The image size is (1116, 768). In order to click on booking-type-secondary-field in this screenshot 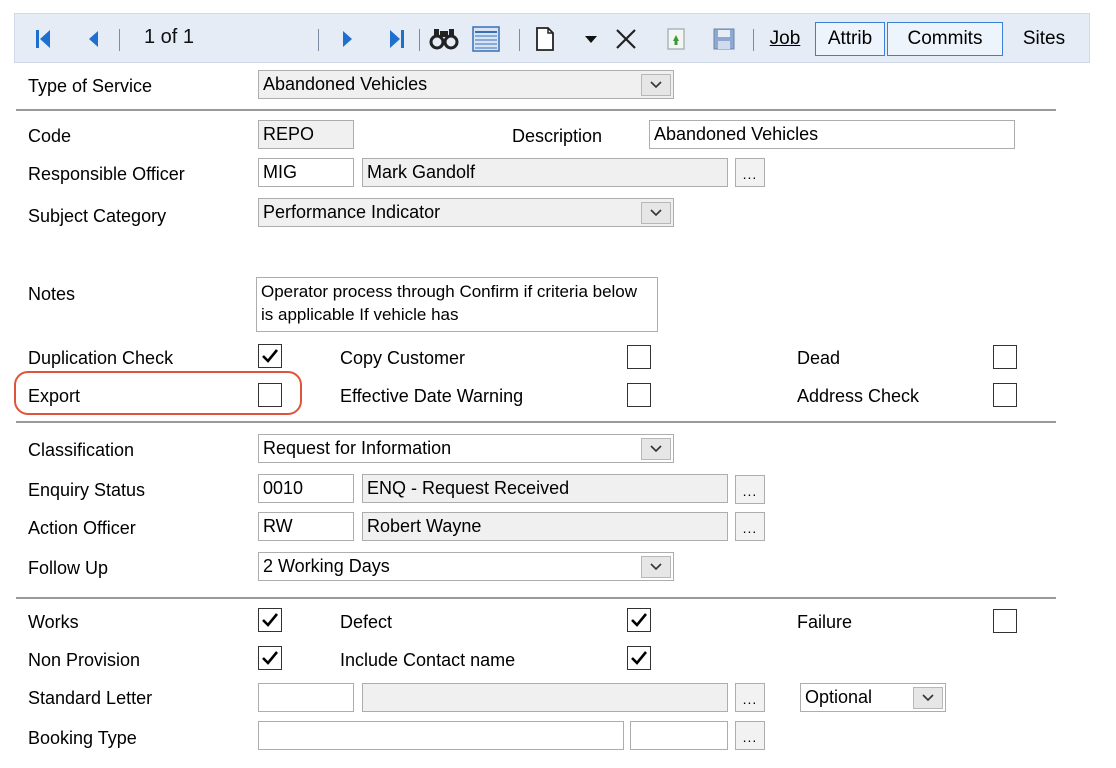, I will do `click(679, 735)`.